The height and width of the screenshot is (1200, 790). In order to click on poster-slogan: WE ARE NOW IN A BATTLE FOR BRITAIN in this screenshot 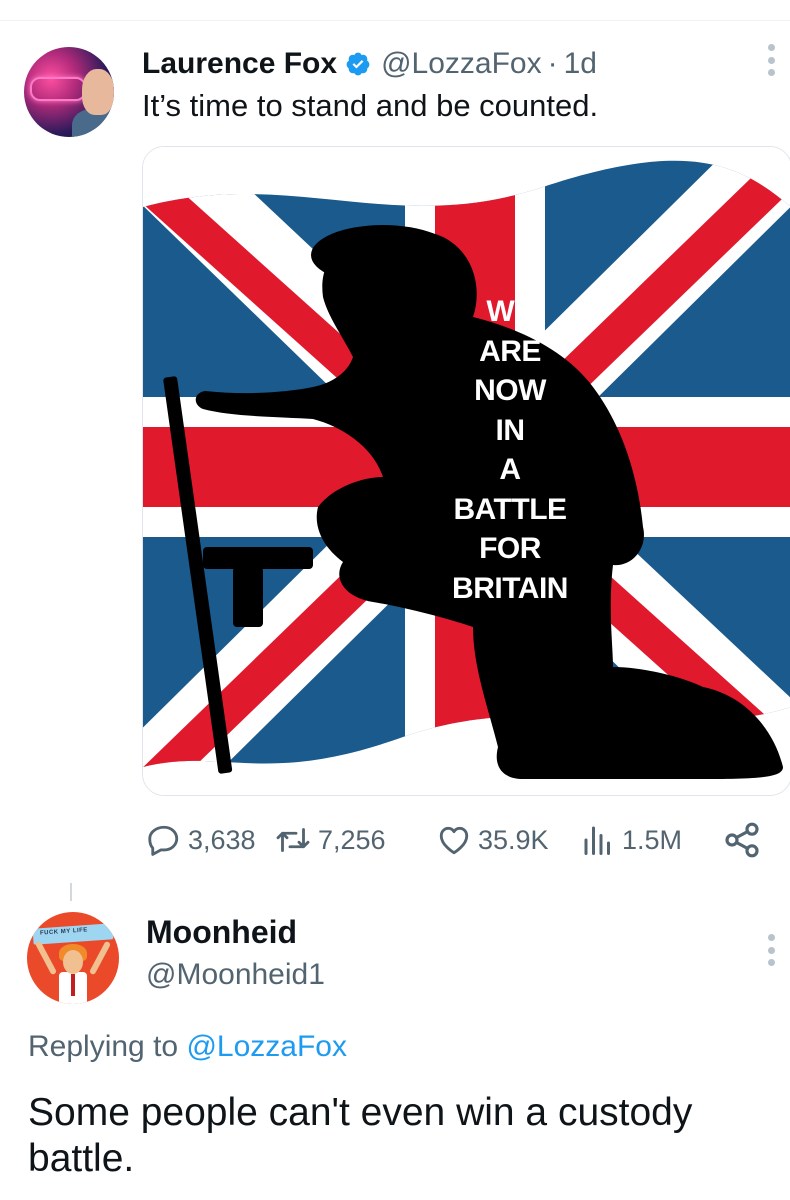, I will do `click(510, 450)`.